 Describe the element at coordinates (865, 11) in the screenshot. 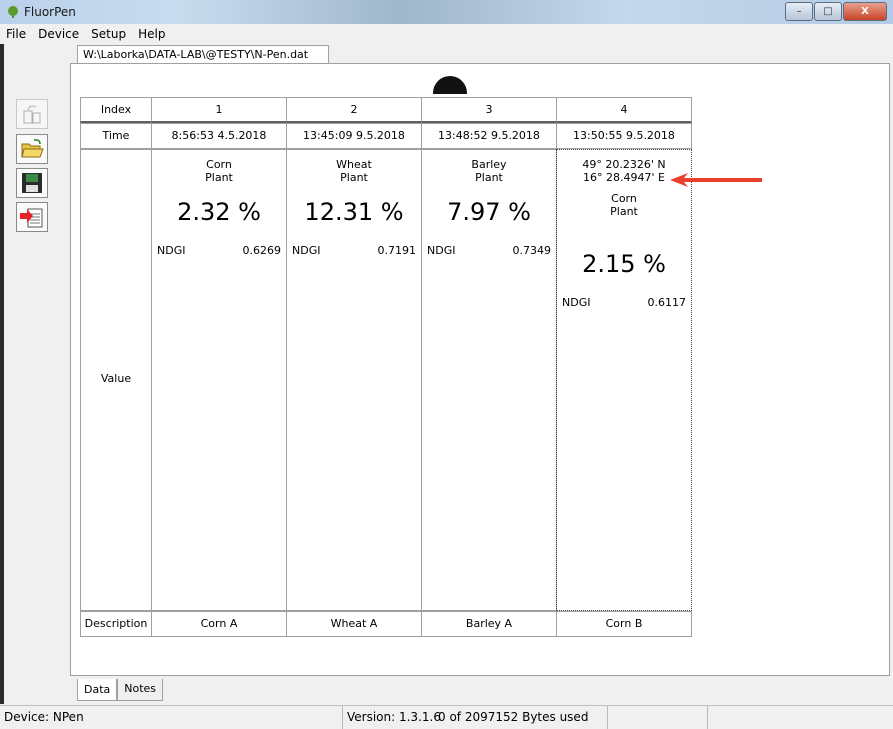

I see `close-button: X` at that location.